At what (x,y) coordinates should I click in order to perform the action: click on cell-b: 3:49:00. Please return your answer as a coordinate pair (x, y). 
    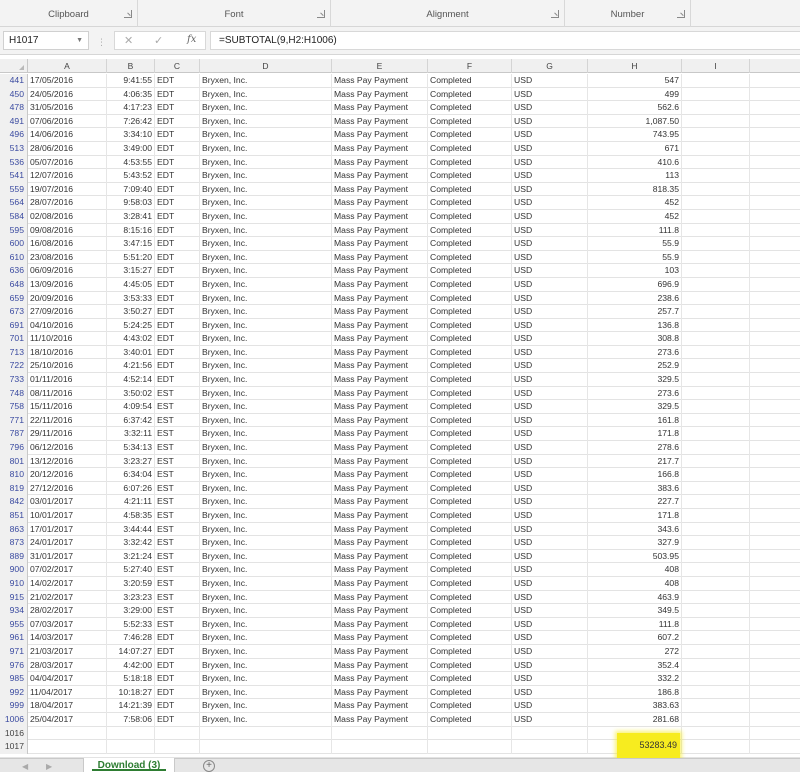
    Looking at the image, I should click on (131, 148).